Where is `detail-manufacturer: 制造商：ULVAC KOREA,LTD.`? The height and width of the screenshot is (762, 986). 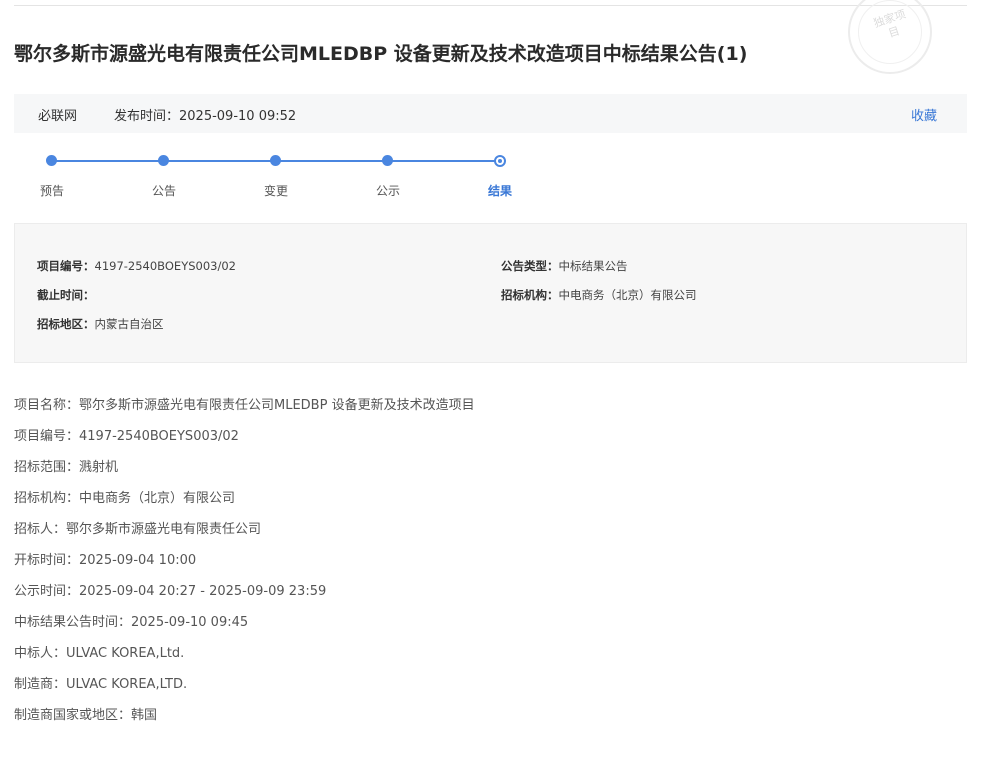
detail-manufacturer: 制造商：ULVAC KOREA,LTD. is located at coordinates (101, 684).